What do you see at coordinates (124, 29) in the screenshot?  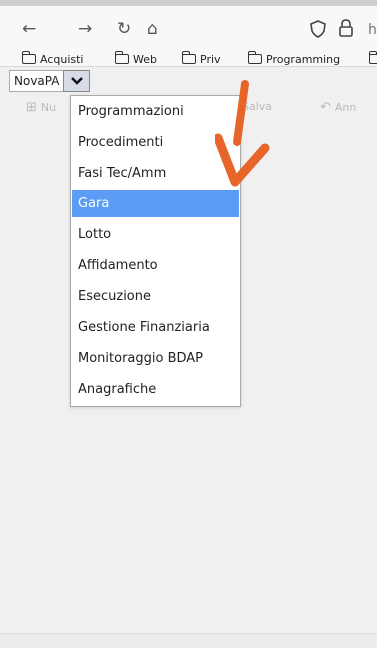 I see `reload-button: ↻` at bounding box center [124, 29].